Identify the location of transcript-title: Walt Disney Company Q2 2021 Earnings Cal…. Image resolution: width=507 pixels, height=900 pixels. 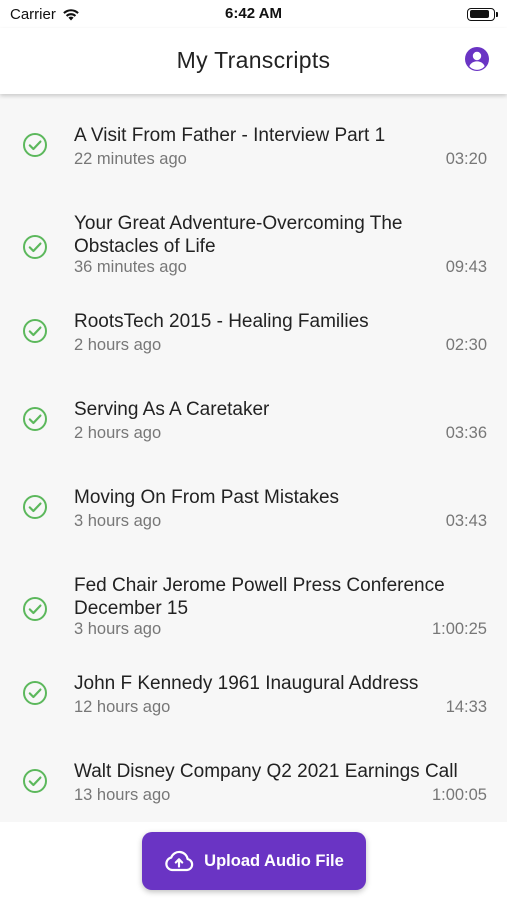
(266, 771).